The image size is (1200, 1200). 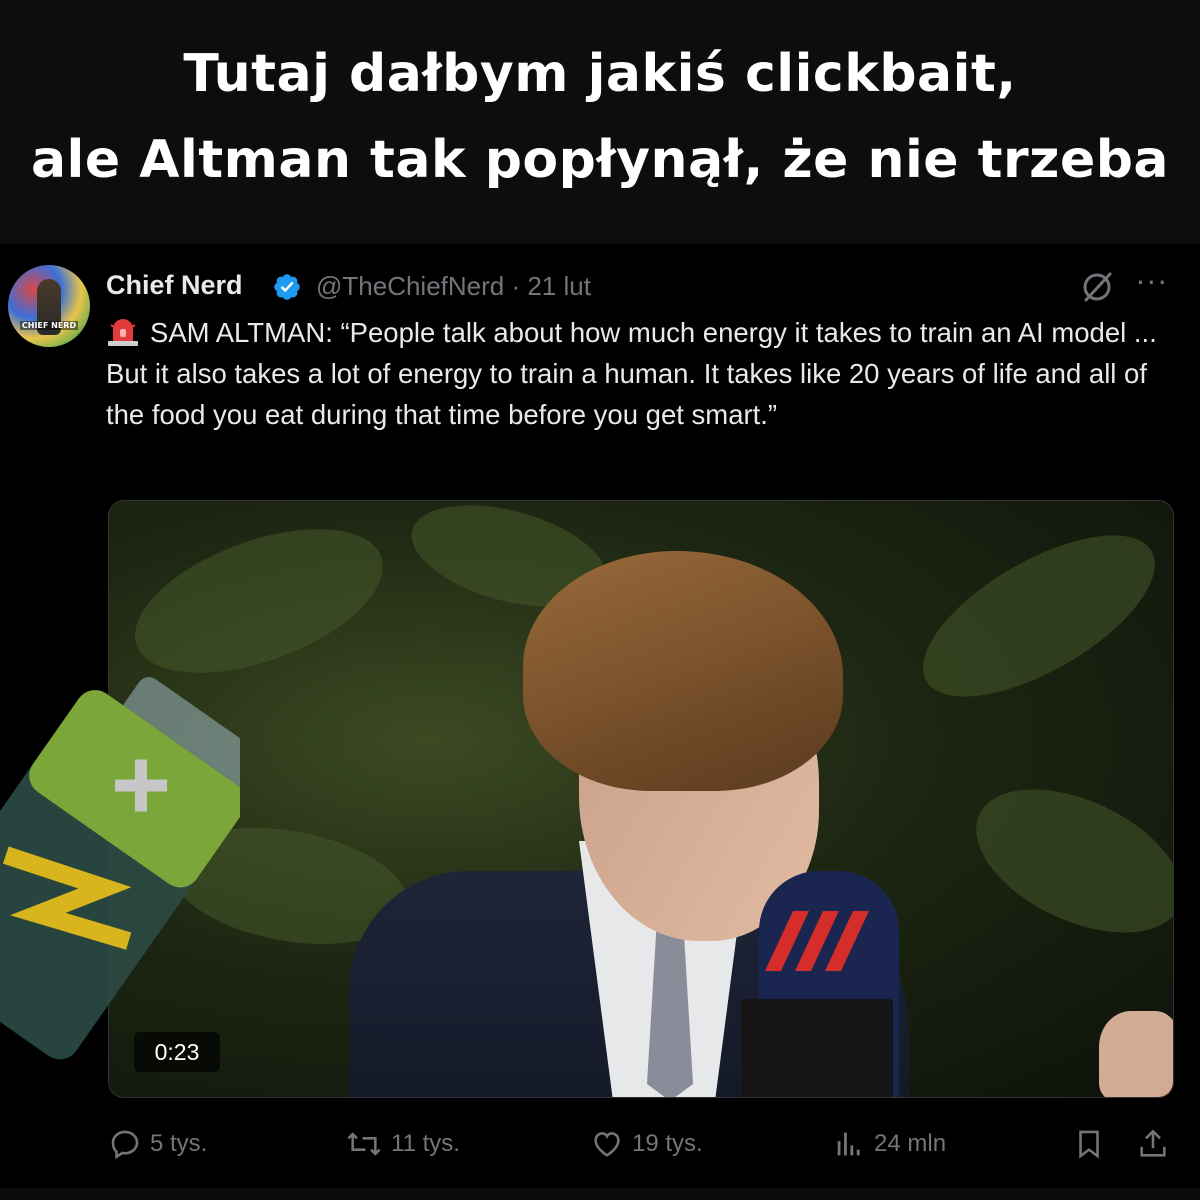 I want to click on battery-icon, so click(x=120, y=868).